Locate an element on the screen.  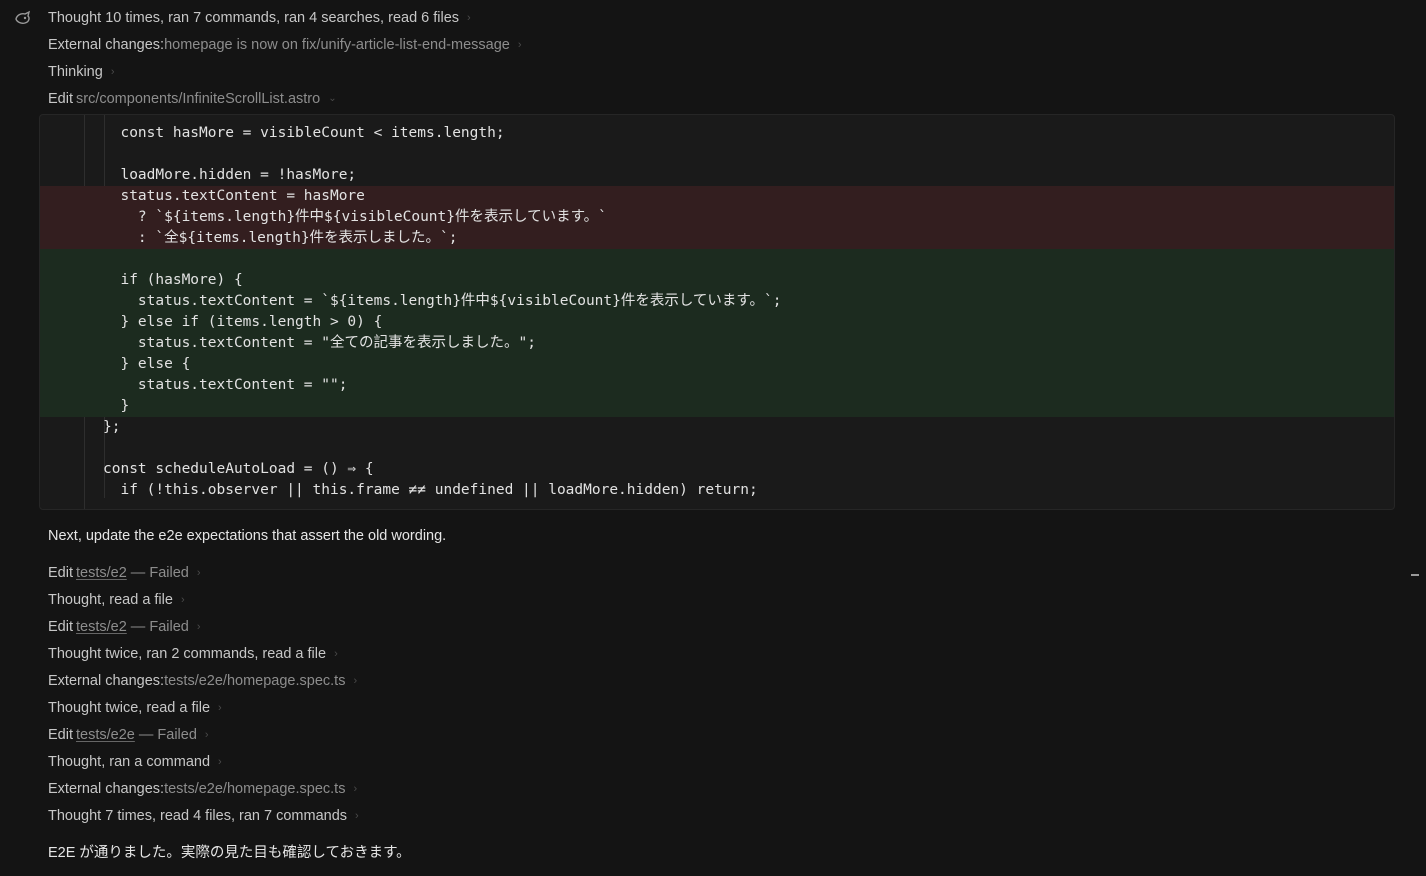
code-line-removed: : `全${items.length}件を表示しました。`; is located at coordinates (717, 238).